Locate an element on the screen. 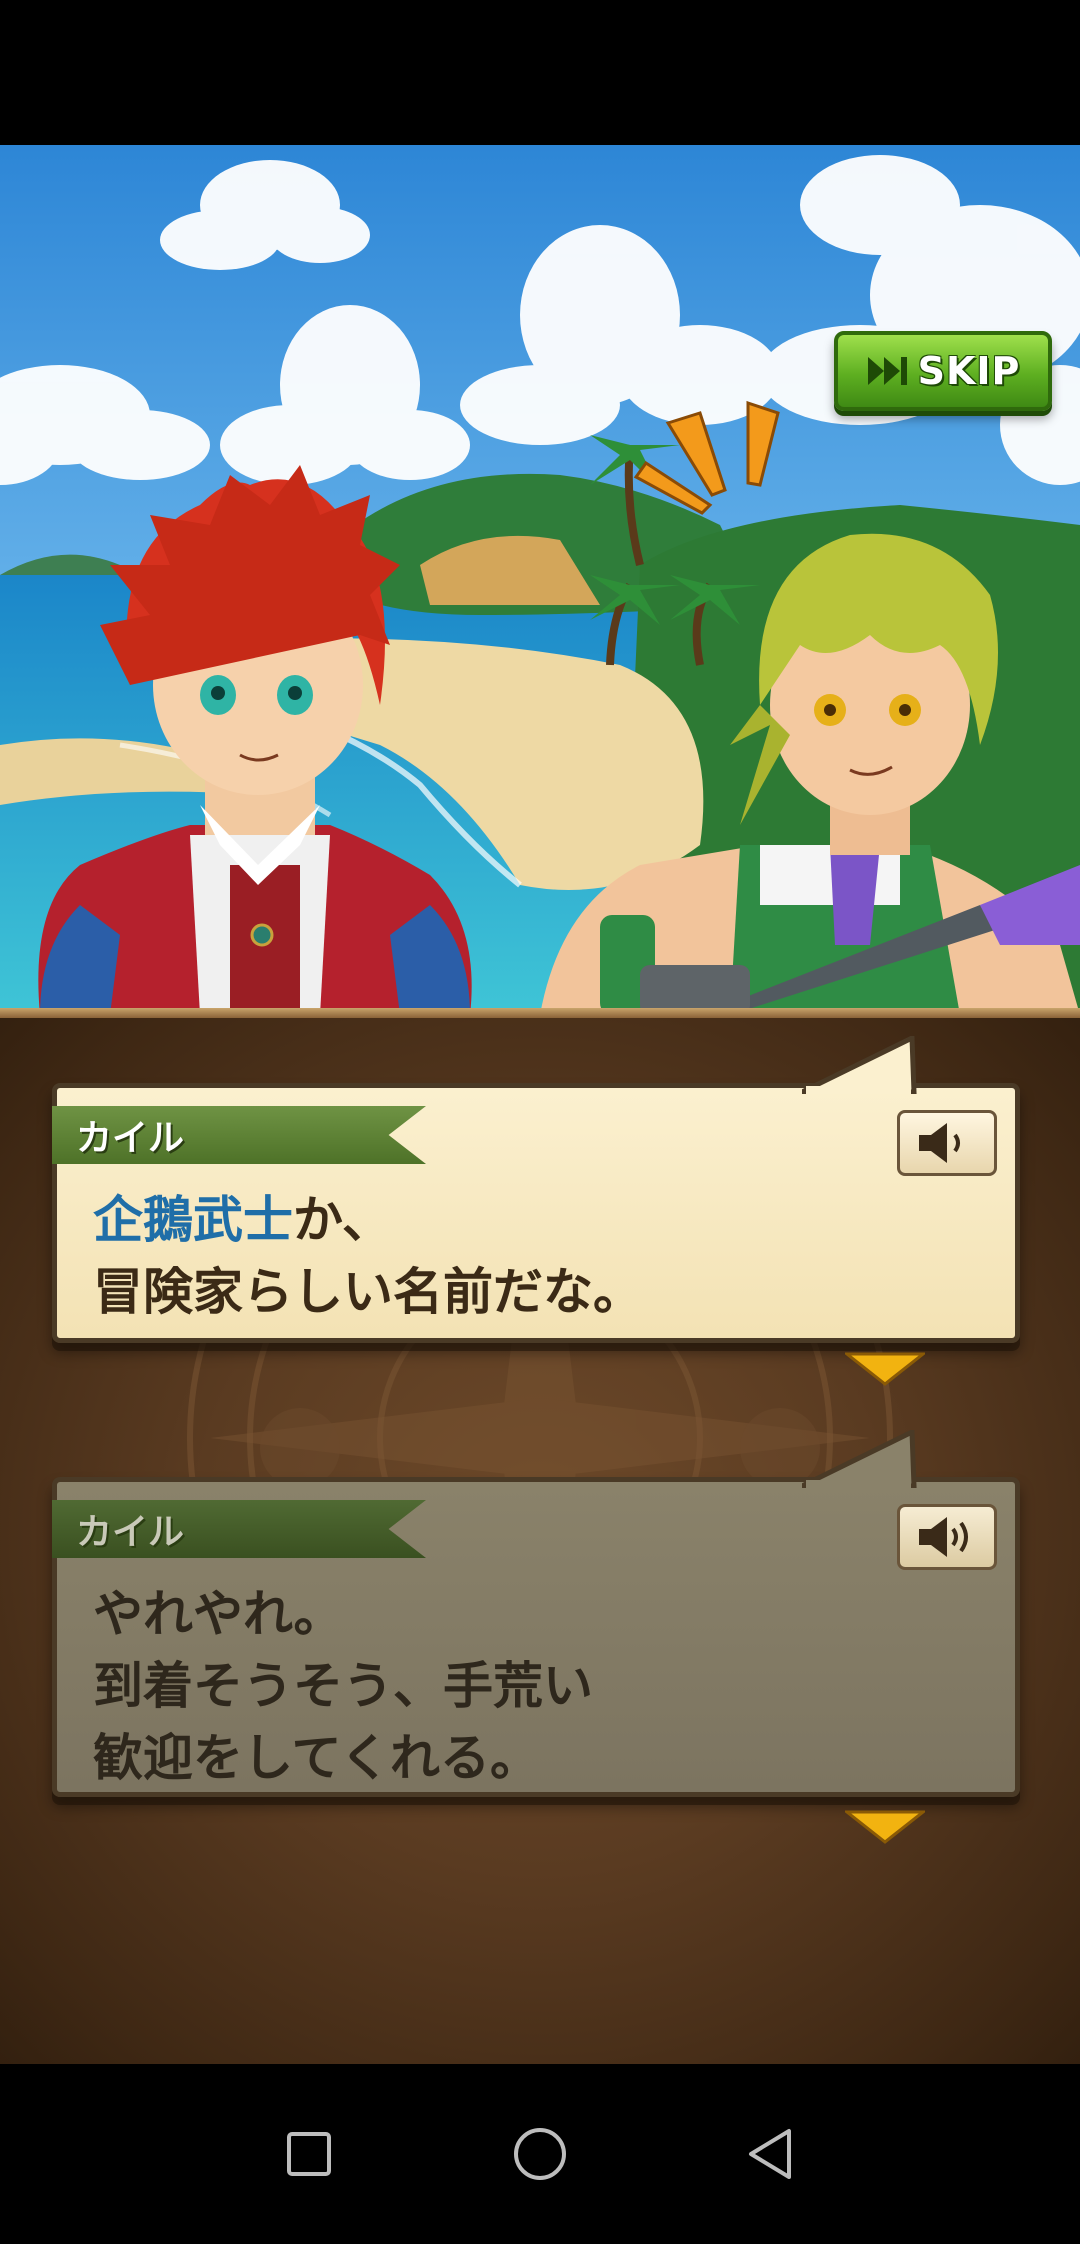  dialogue-text: やれやれ。 到着そうそう、手荒い 歓迎をしてくれる。 is located at coordinates (539, 1686).